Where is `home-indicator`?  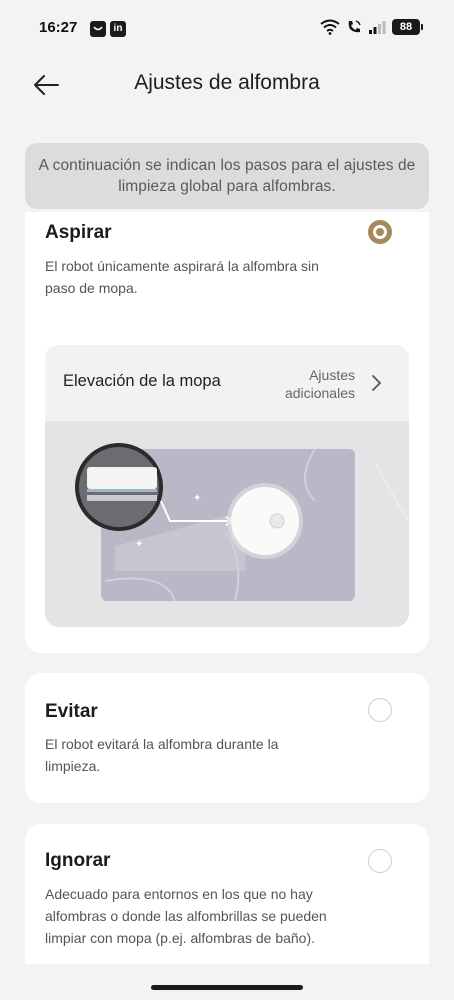
home-indicator is located at coordinates (227, 987).